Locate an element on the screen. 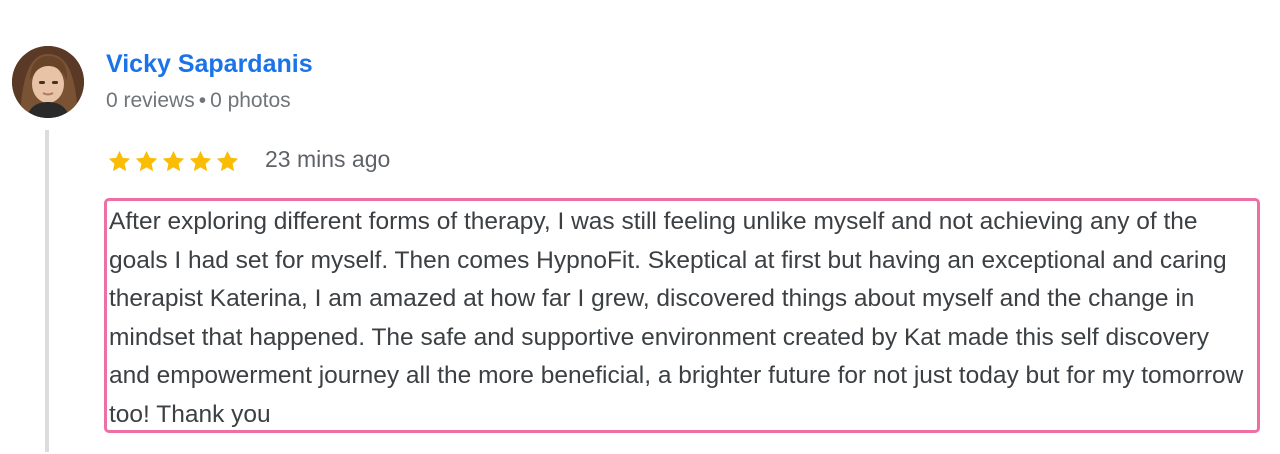 Image resolution: width=1280 pixels, height=454 pixels. thread-line is located at coordinates (47, 291).